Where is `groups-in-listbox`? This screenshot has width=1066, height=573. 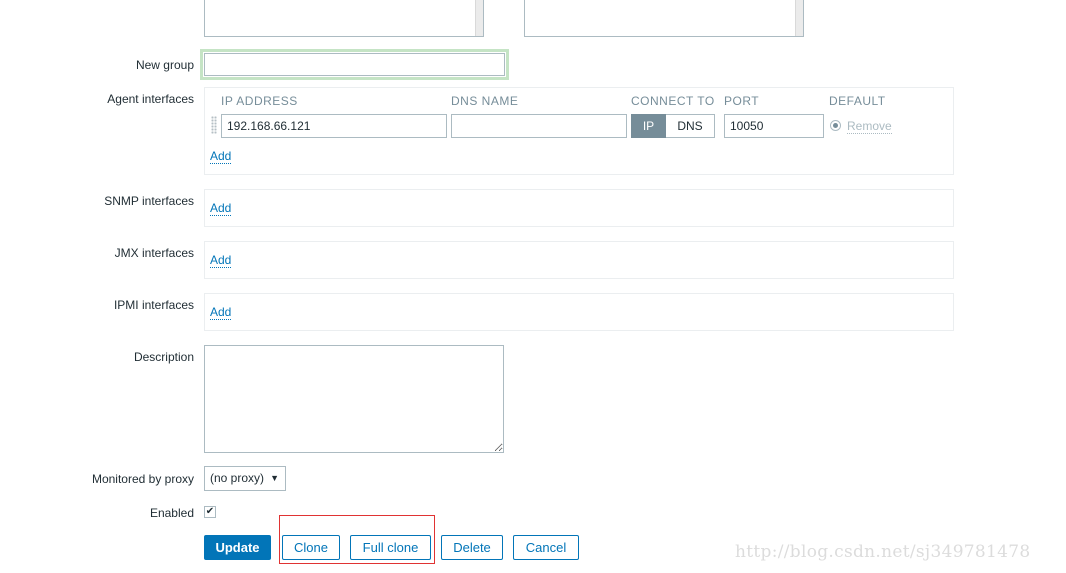
groups-in-listbox is located at coordinates (344, 18).